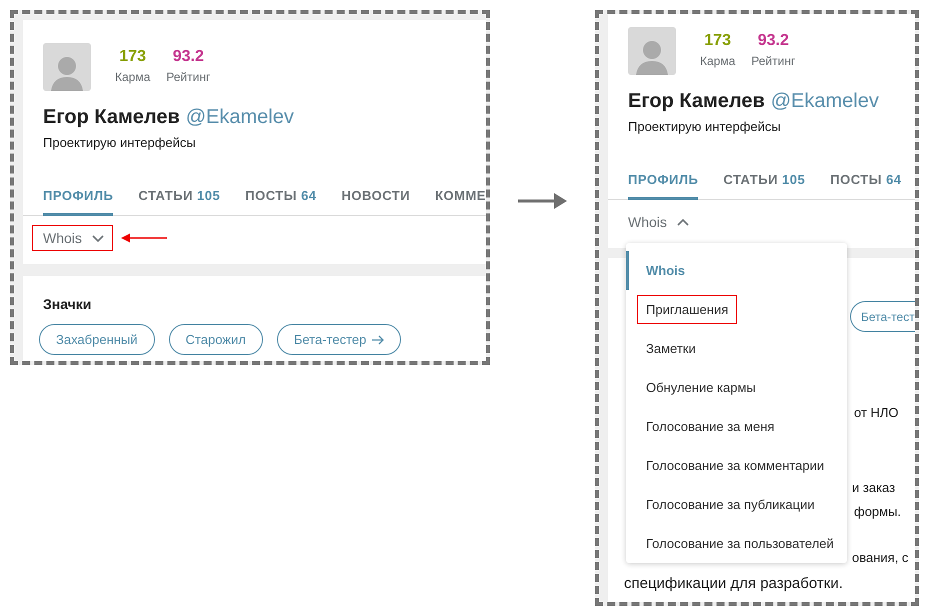  What do you see at coordinates (734, 584) in the screenshot?
I see `text-fragment: спецификации для разработки.` at bounding box center [734, 584].